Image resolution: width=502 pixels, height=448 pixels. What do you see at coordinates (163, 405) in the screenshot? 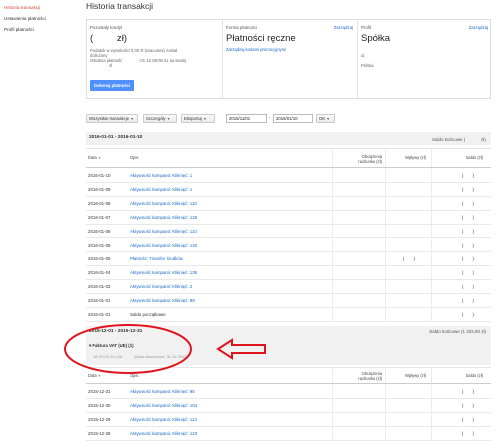
I see `row-description: Aktywność kampanii: Kliknięć: 104` at bounding box center [163, 405].